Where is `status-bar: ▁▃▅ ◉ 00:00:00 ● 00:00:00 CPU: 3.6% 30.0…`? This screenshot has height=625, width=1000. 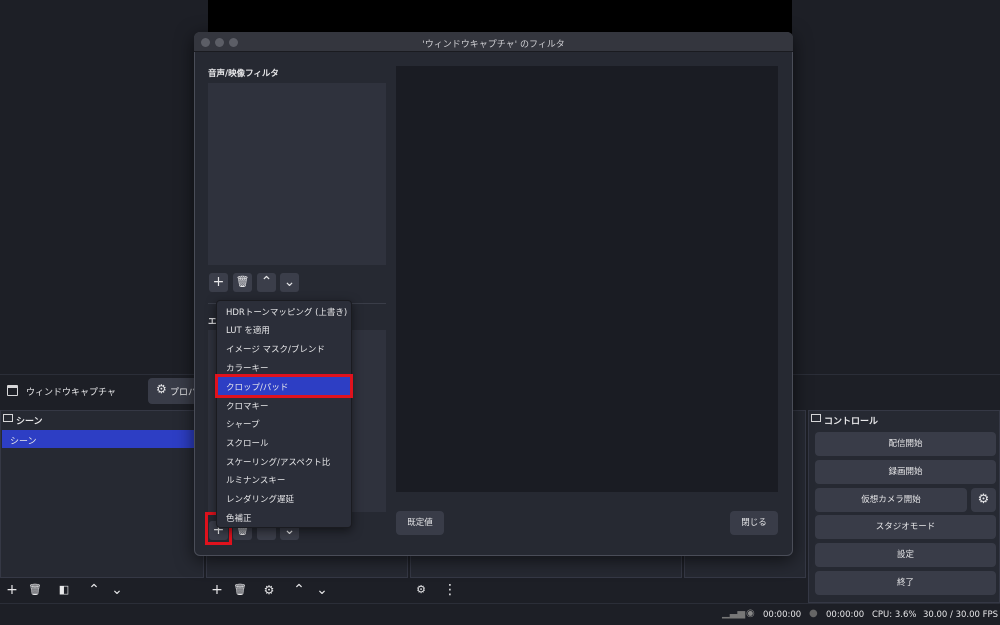 status-bar: ▁▃▅ ◉ 00:00:00 ● 00:00:00 CPU: 3.6% 30.0… is located at coordinates (500, 614).